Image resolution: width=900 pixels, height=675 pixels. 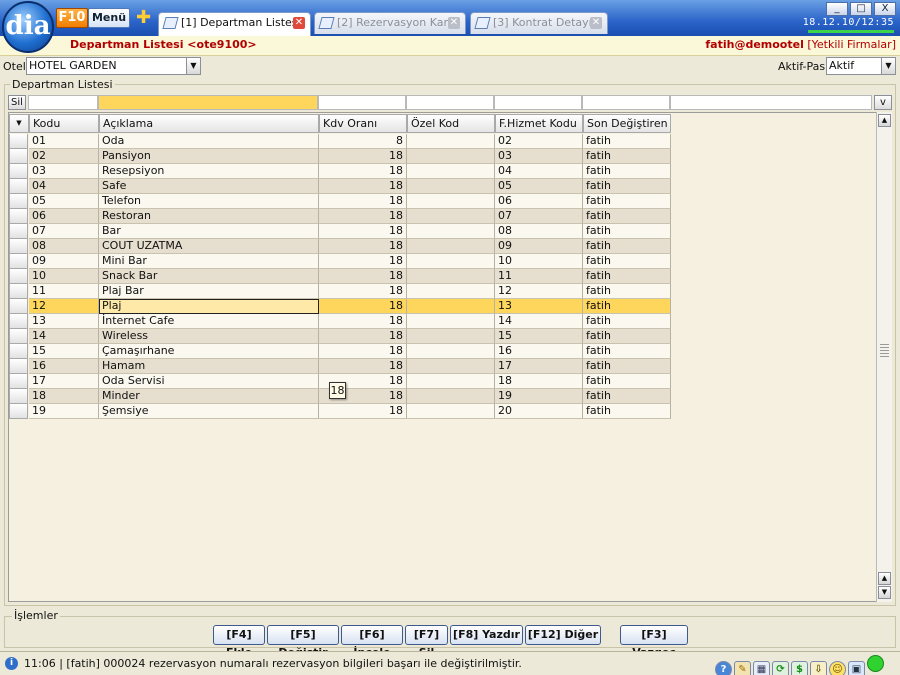 What do you see at coordinates (64, 396) in the screenshot?
I see `cell-kodu: 18` at bounding box center [64, 396].